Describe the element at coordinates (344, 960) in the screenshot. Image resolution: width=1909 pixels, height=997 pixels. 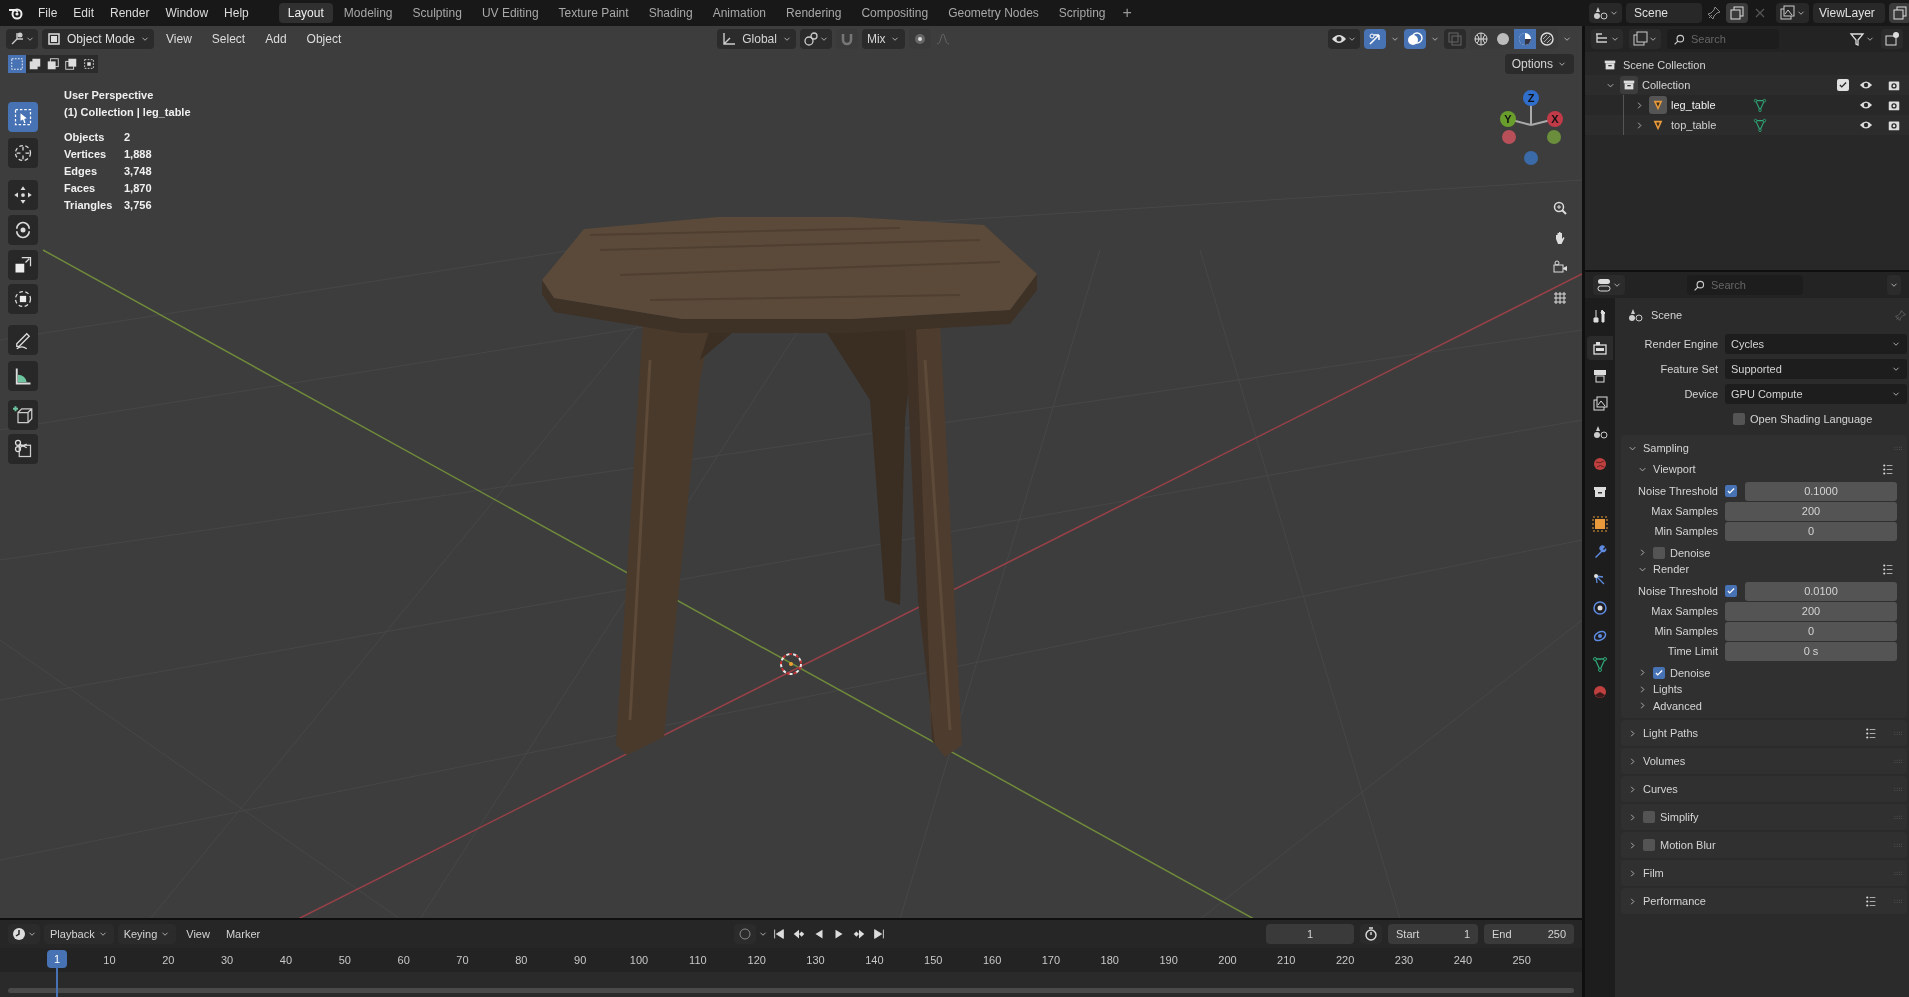
I see `frame-number: 50` at that location.